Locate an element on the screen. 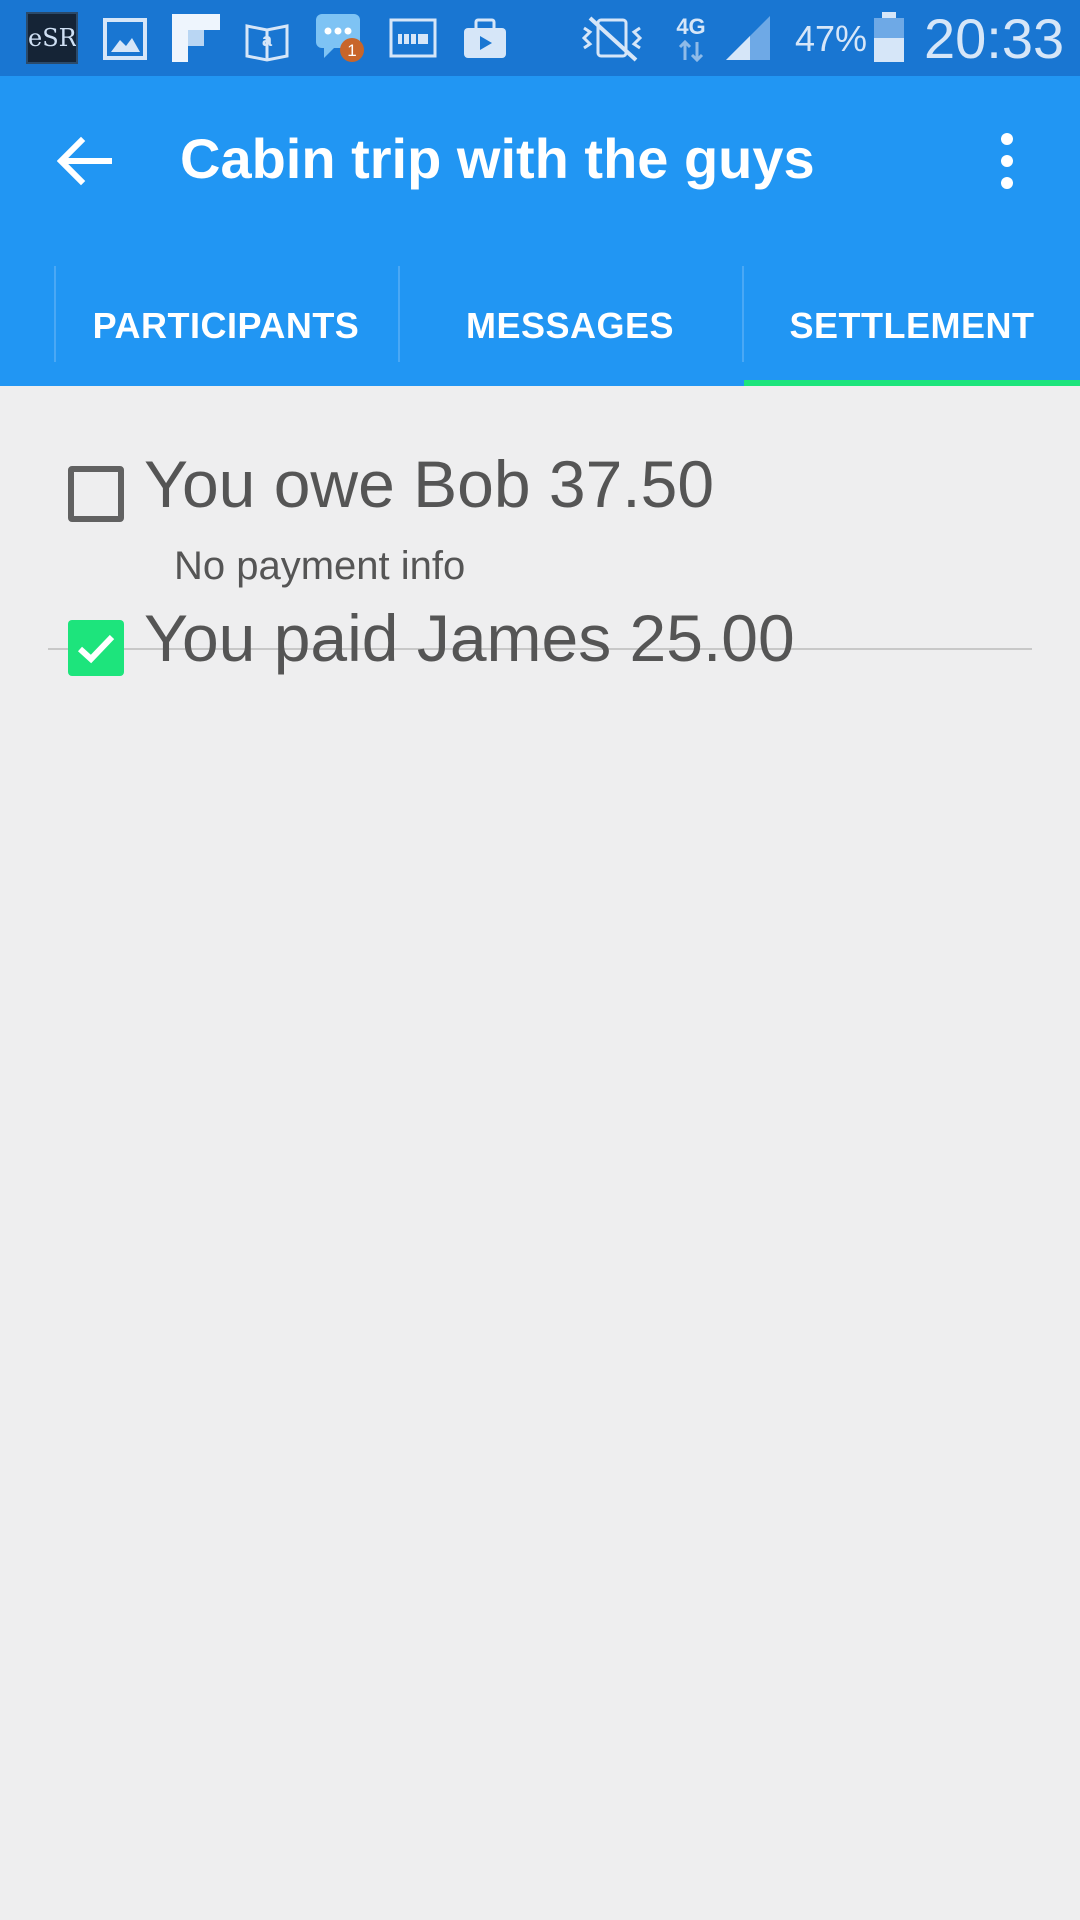  svg-text: 4G is located at coordinates (690, 26).